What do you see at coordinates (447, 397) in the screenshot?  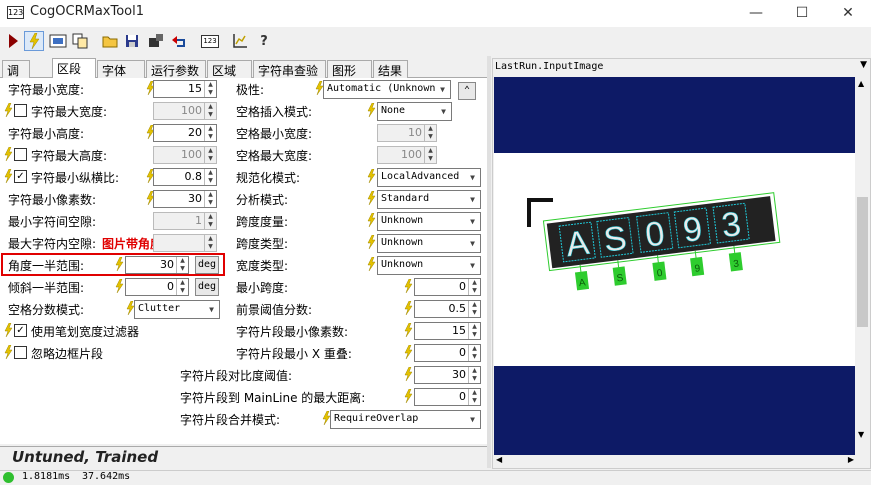 I see `bottom-input-1: 0 ▲ ▼` at bounding box center [447, 397].